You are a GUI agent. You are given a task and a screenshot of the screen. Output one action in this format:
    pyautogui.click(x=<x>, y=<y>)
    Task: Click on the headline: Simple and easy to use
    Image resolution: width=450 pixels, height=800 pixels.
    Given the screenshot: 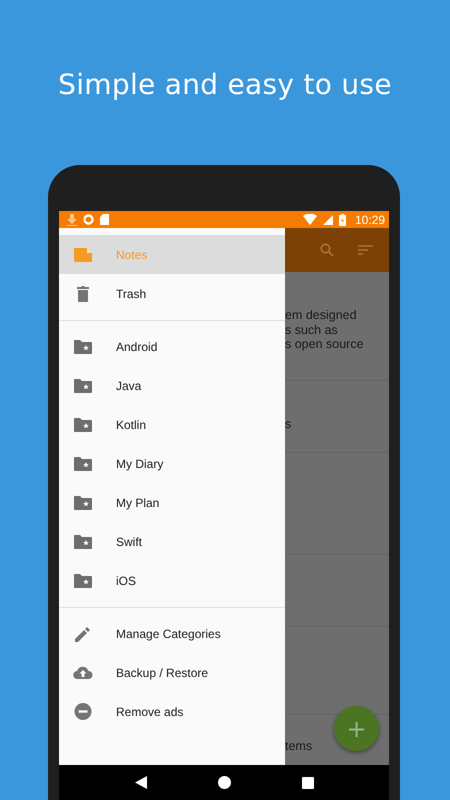 What is the action you would take?
    pyautogui.click(x=225, y=85)
    